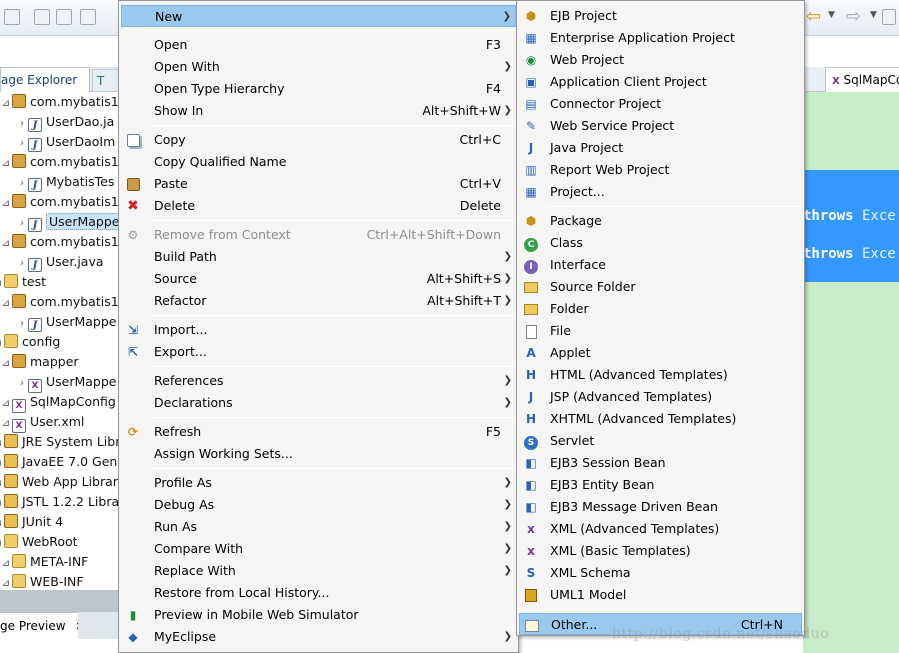 The width and height of the screenshot is (899, 653). Describe the element at coordinates (660, 82) in the screenshot. I see `menu-item-application-client-project: ▣ Application Client Project` at that location.